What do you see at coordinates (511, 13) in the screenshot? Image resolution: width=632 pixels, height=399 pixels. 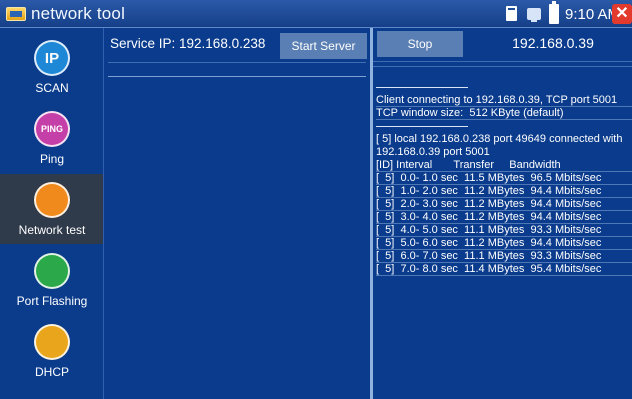 I see `sd-card-icon` at bounding box center [511, 13].